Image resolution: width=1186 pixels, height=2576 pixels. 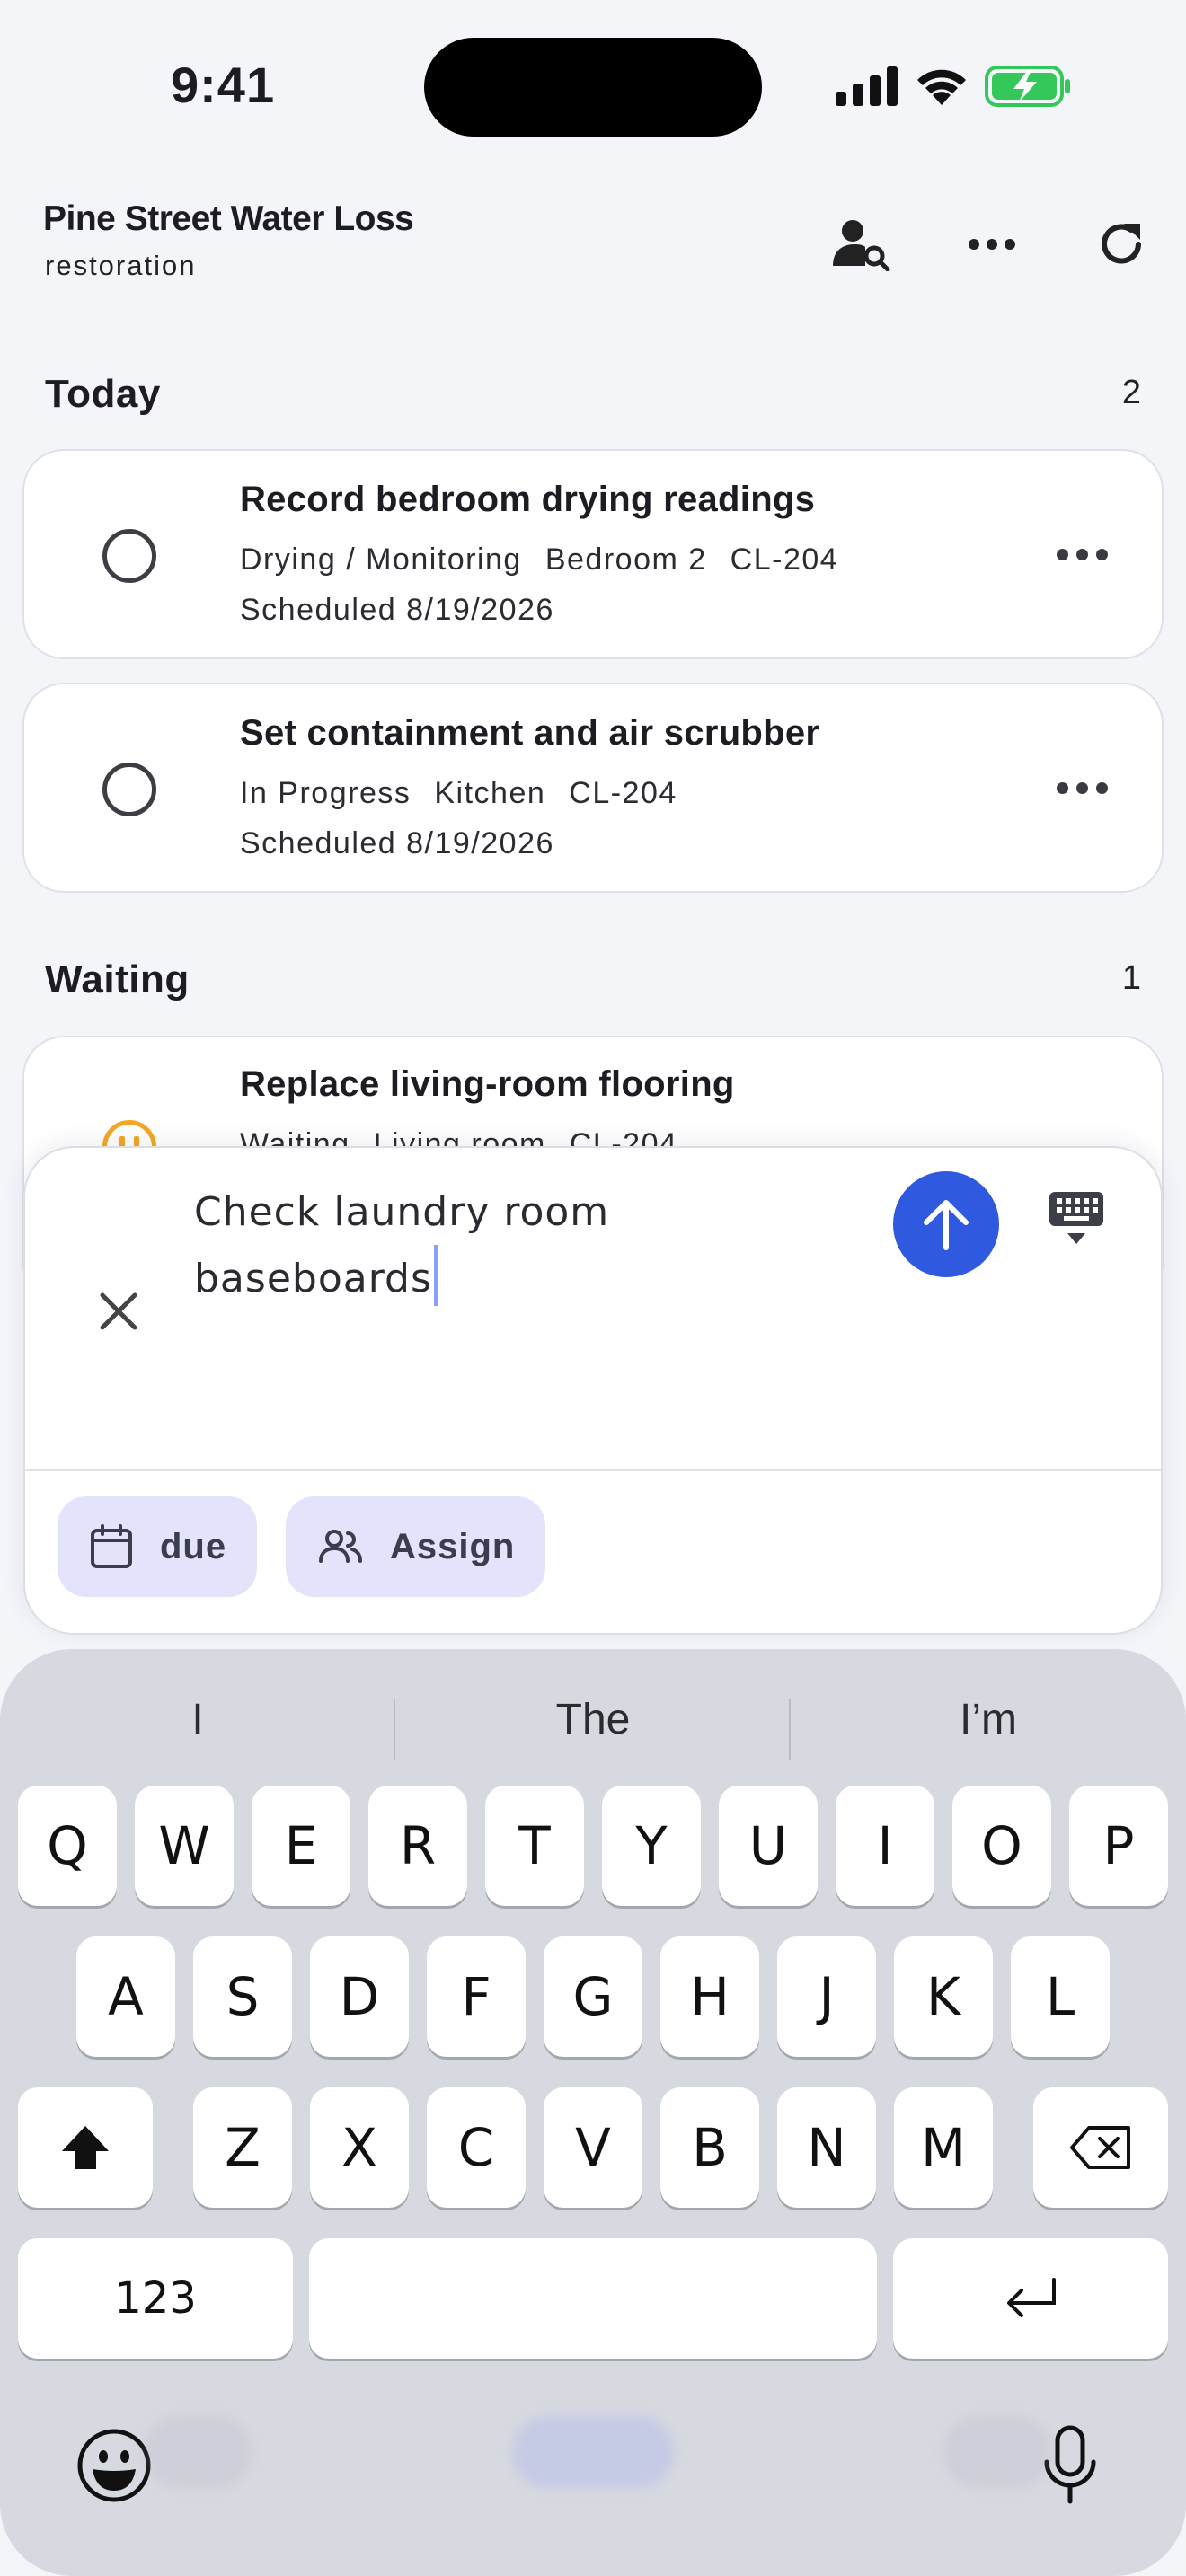 I want to click on text-caret, so click(x=435, y=1275).